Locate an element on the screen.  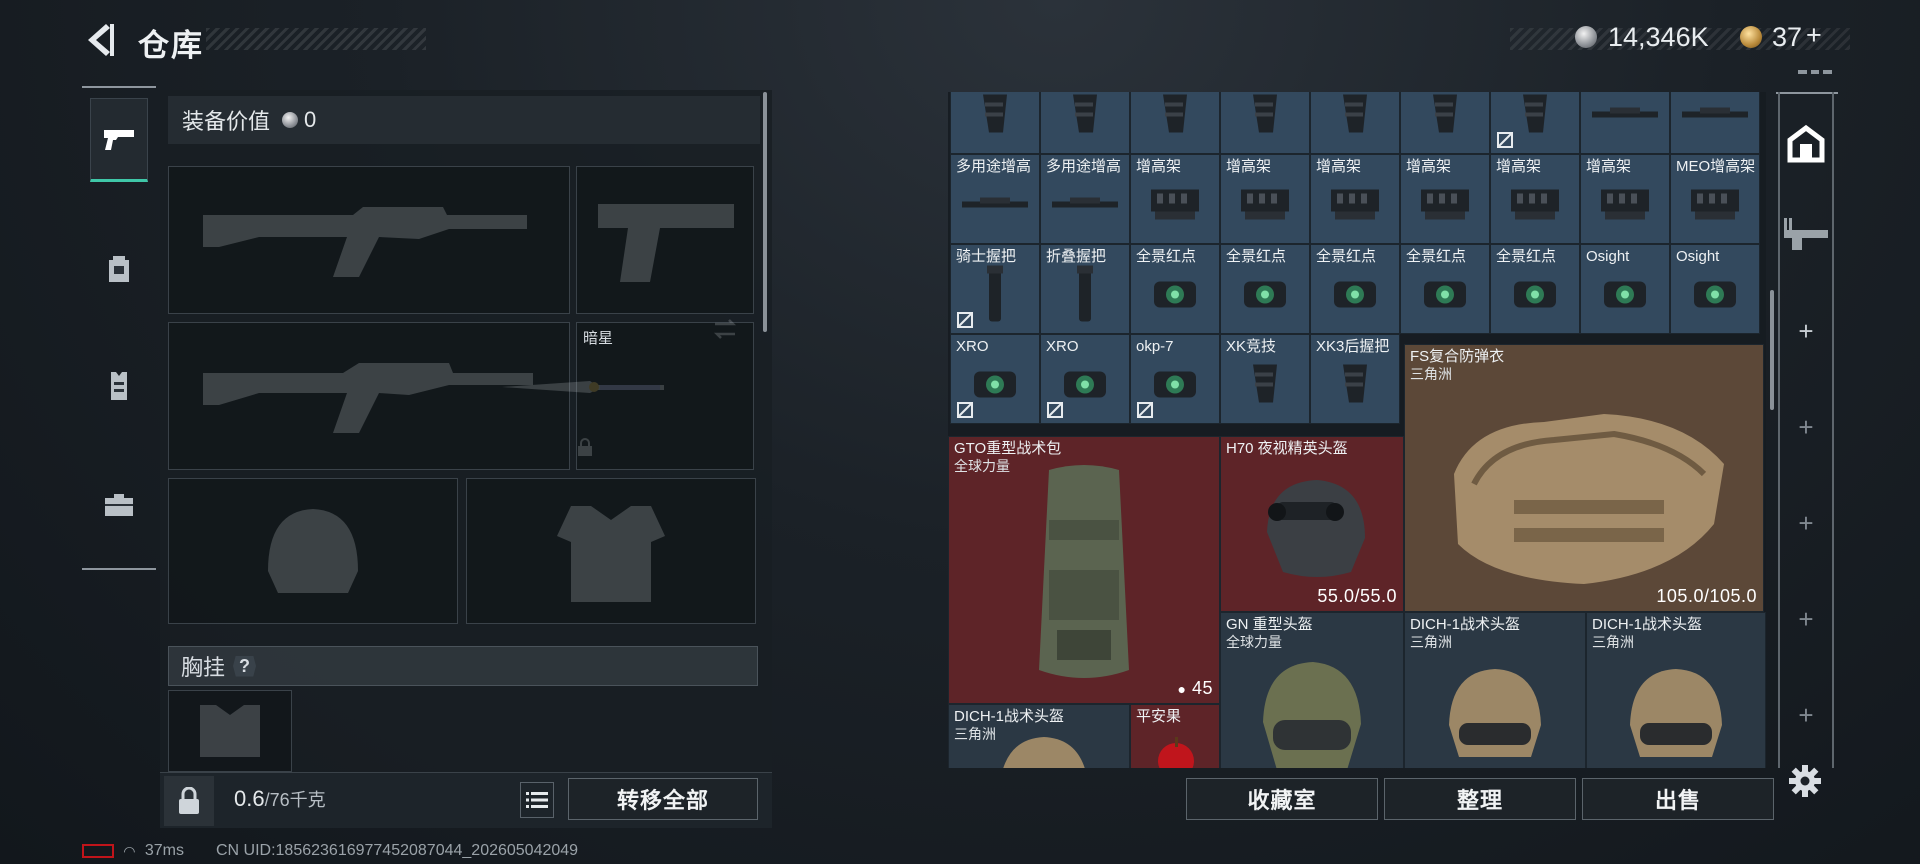
primary-weapon-slot is located at coordinates (369, 240).